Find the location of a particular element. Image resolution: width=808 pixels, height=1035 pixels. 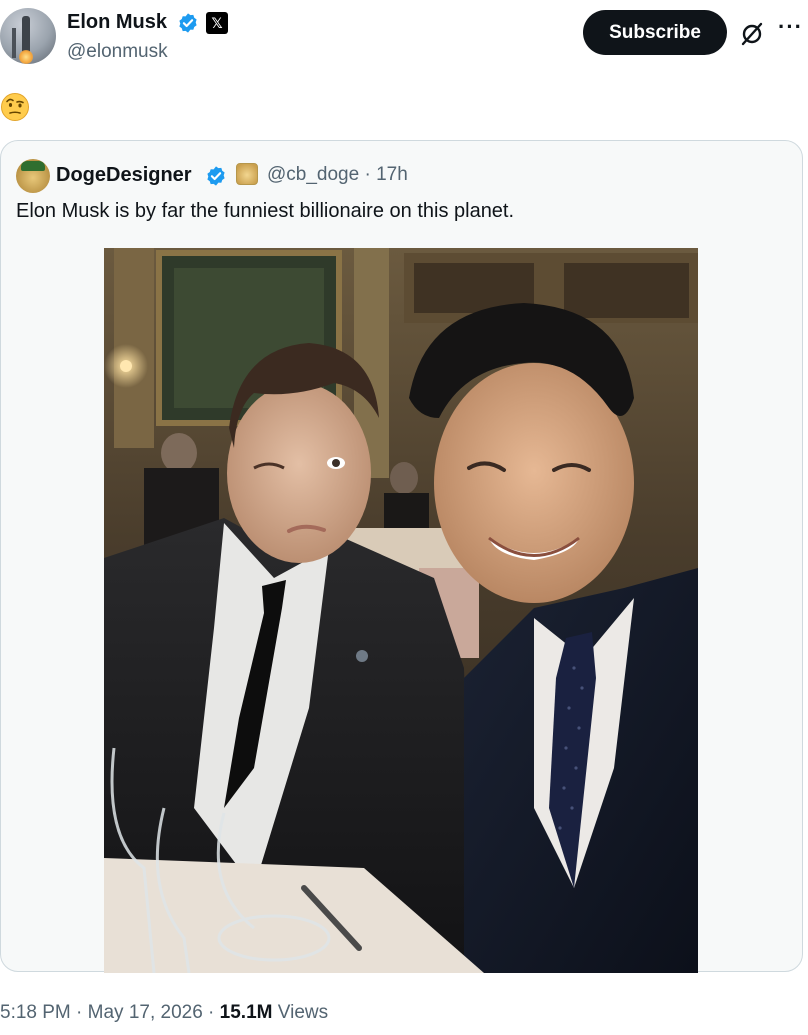

author-handle: @elonmusk is located at coordinates (117, 52).